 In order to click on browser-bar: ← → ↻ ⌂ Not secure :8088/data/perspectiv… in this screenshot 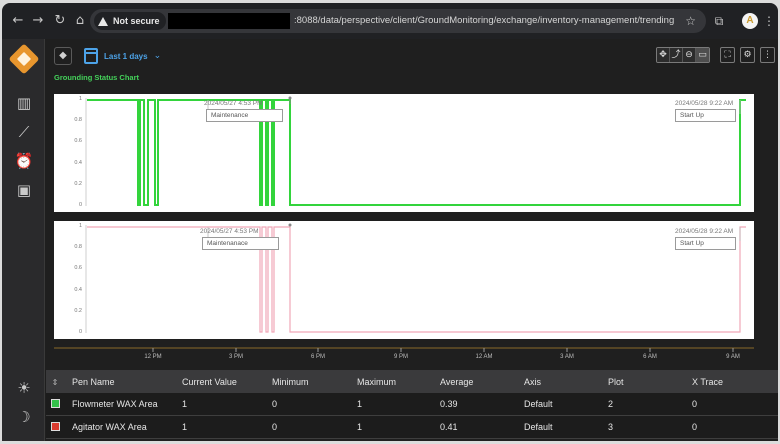, I will do `click(390, 21)`.